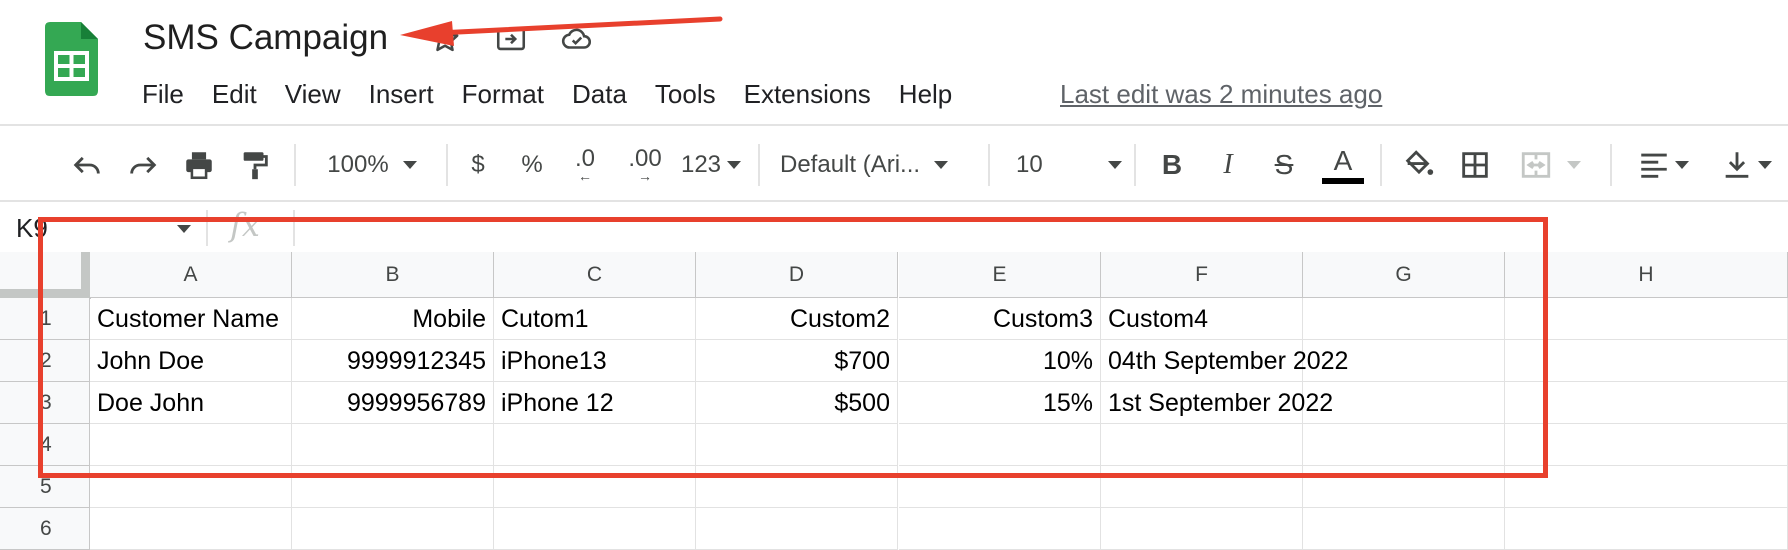 Image resolution: width=1788 pixels, height=550 pixels. I want to click on column-header-e: E, so click(1000, 275).